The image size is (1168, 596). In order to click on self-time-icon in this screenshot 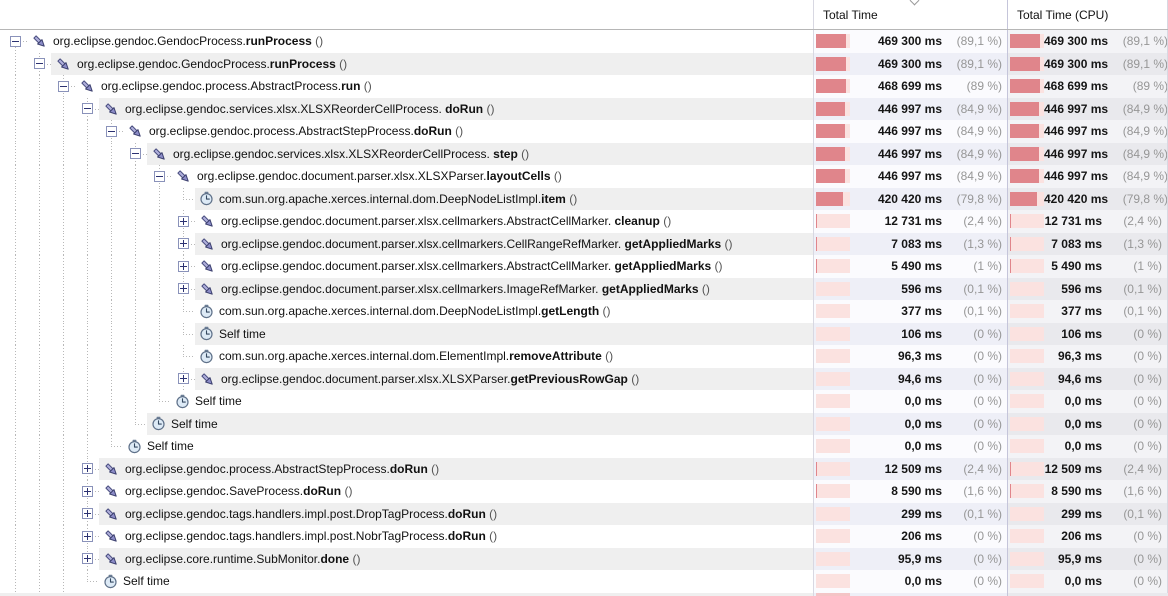, I will do `click(182, 401)`.